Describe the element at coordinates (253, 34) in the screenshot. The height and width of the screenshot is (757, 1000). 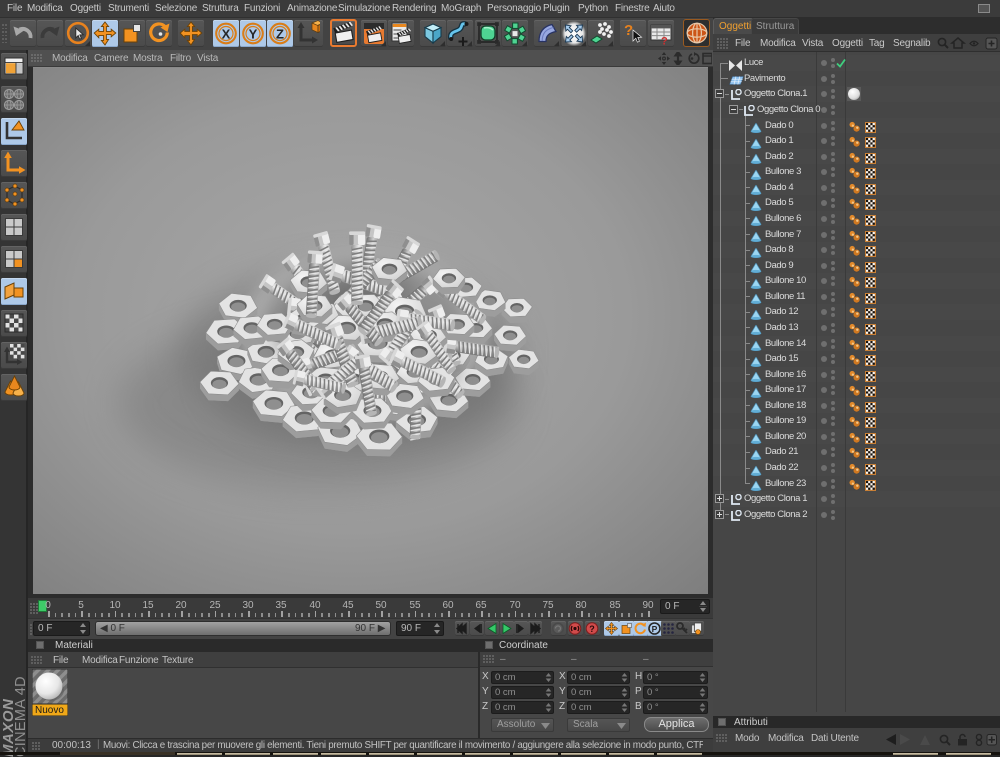
I see `svg-text: Y` at that location.